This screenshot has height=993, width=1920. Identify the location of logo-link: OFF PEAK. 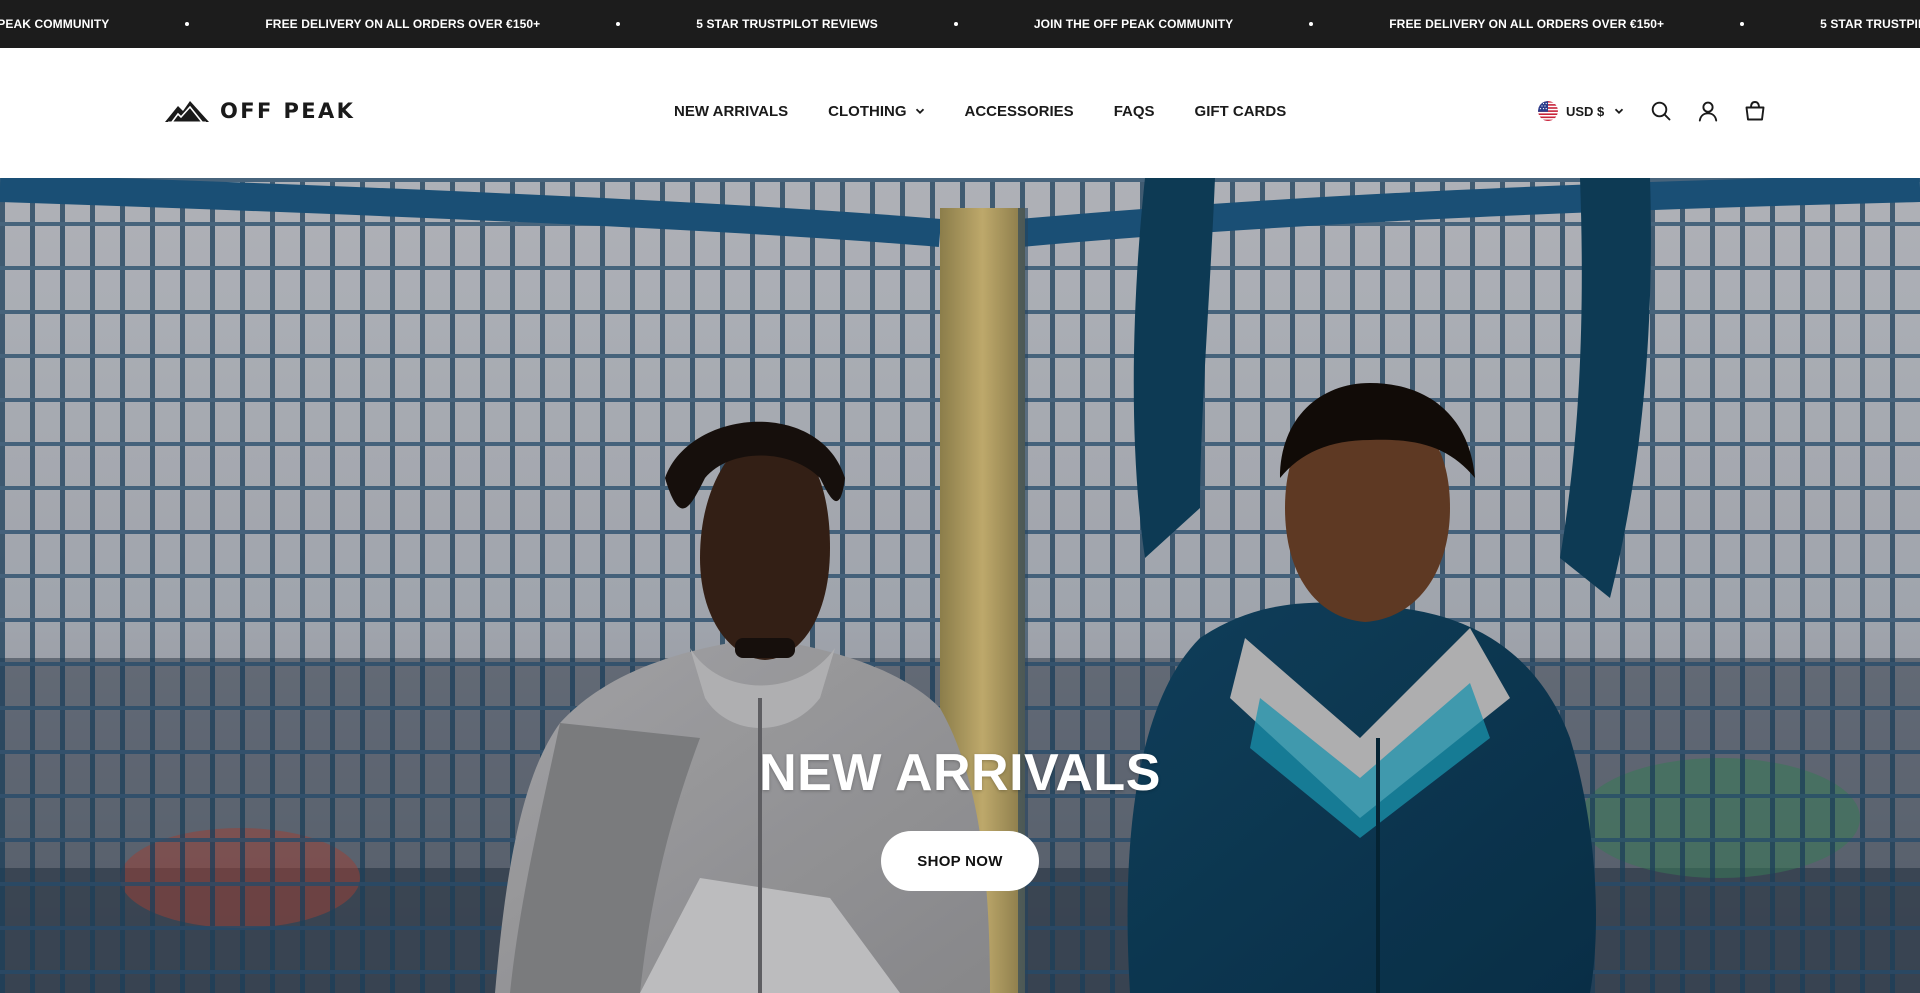
(259, 111).